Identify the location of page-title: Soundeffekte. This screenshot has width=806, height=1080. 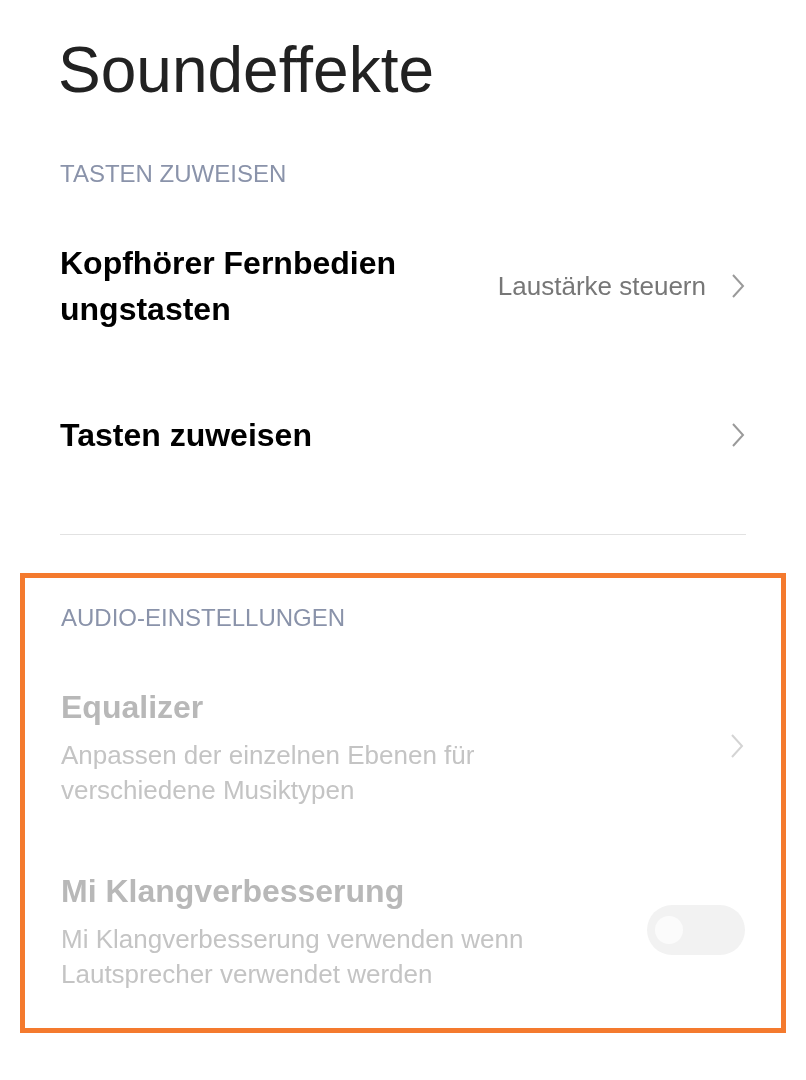
(246, 70).